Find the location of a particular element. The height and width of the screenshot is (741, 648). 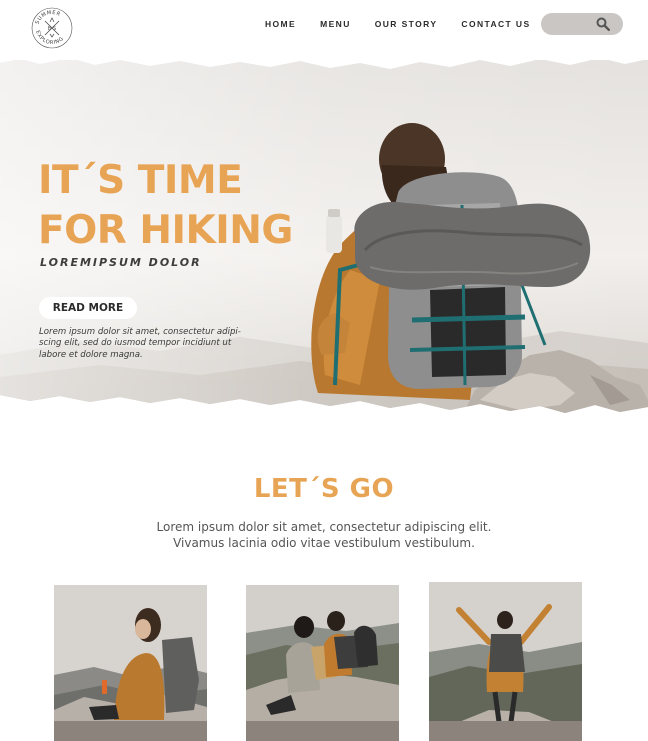

photo-card-hiker-sitting is located at coordinates (130, 663).